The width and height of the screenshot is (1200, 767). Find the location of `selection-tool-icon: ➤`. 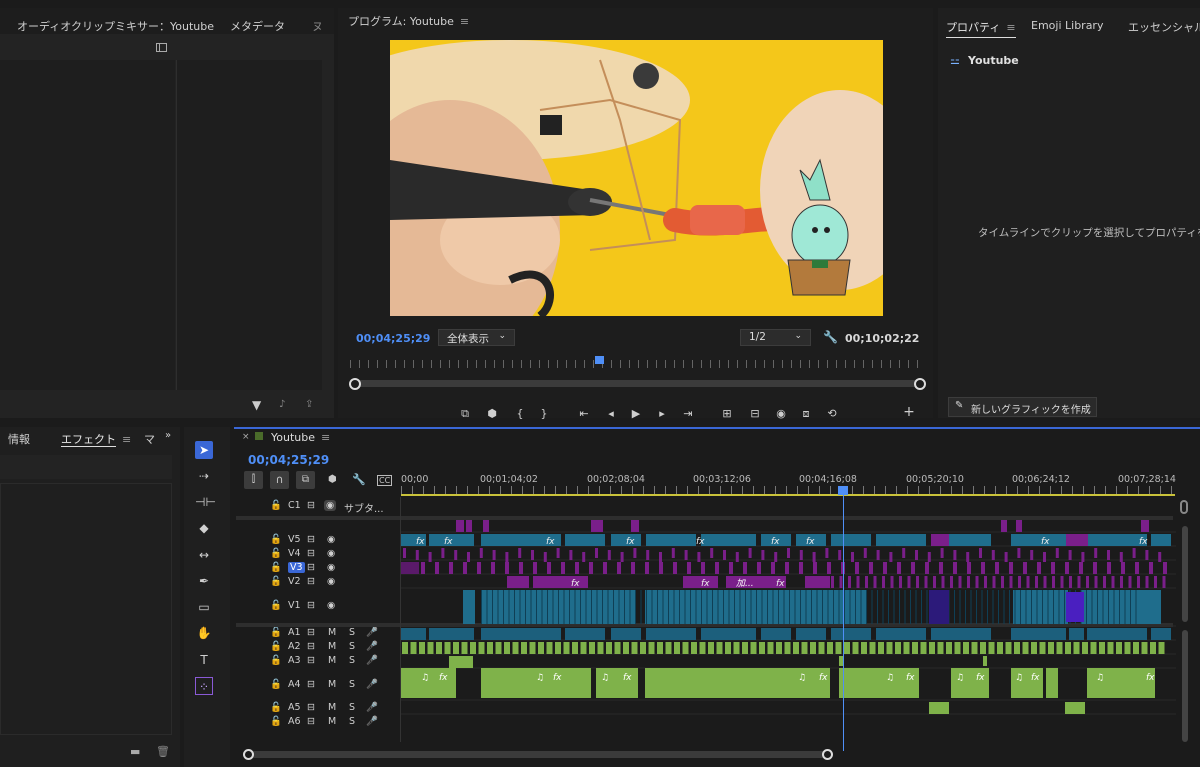

selection-tool-icon: ➤ is located at coordinates (204, 450).